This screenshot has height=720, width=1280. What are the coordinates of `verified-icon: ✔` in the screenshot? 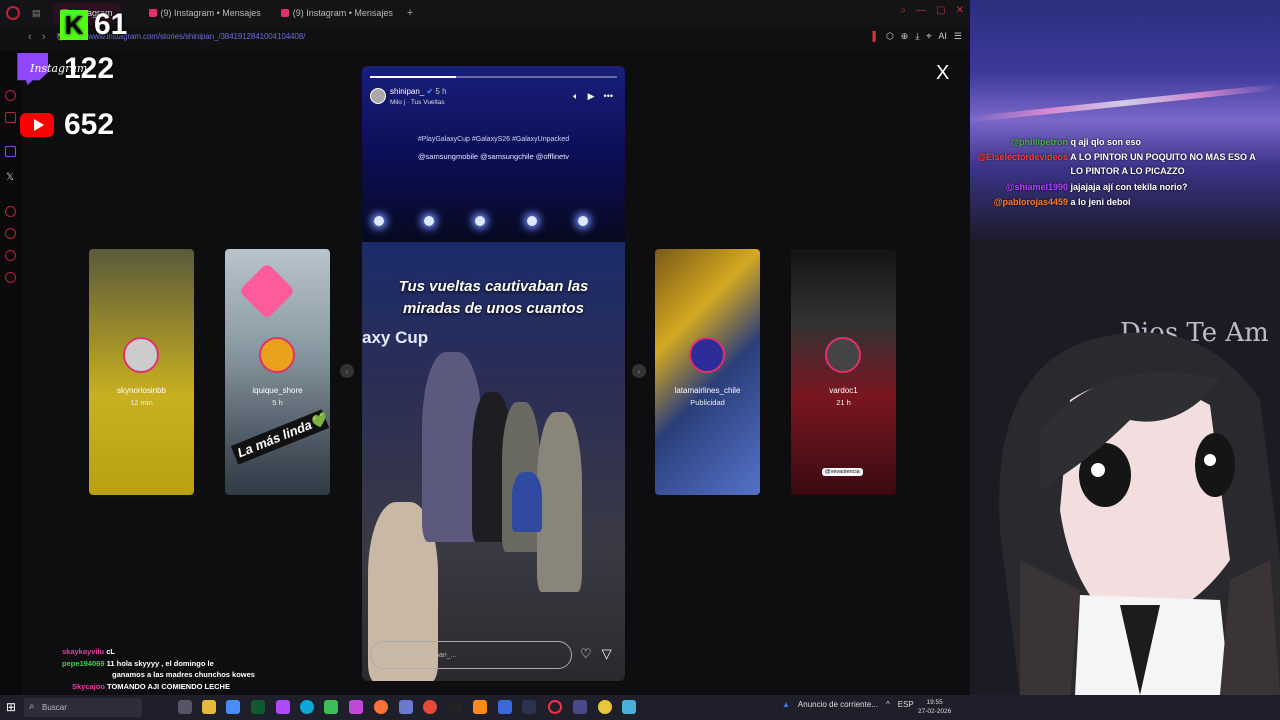 It's located at (430, 91).